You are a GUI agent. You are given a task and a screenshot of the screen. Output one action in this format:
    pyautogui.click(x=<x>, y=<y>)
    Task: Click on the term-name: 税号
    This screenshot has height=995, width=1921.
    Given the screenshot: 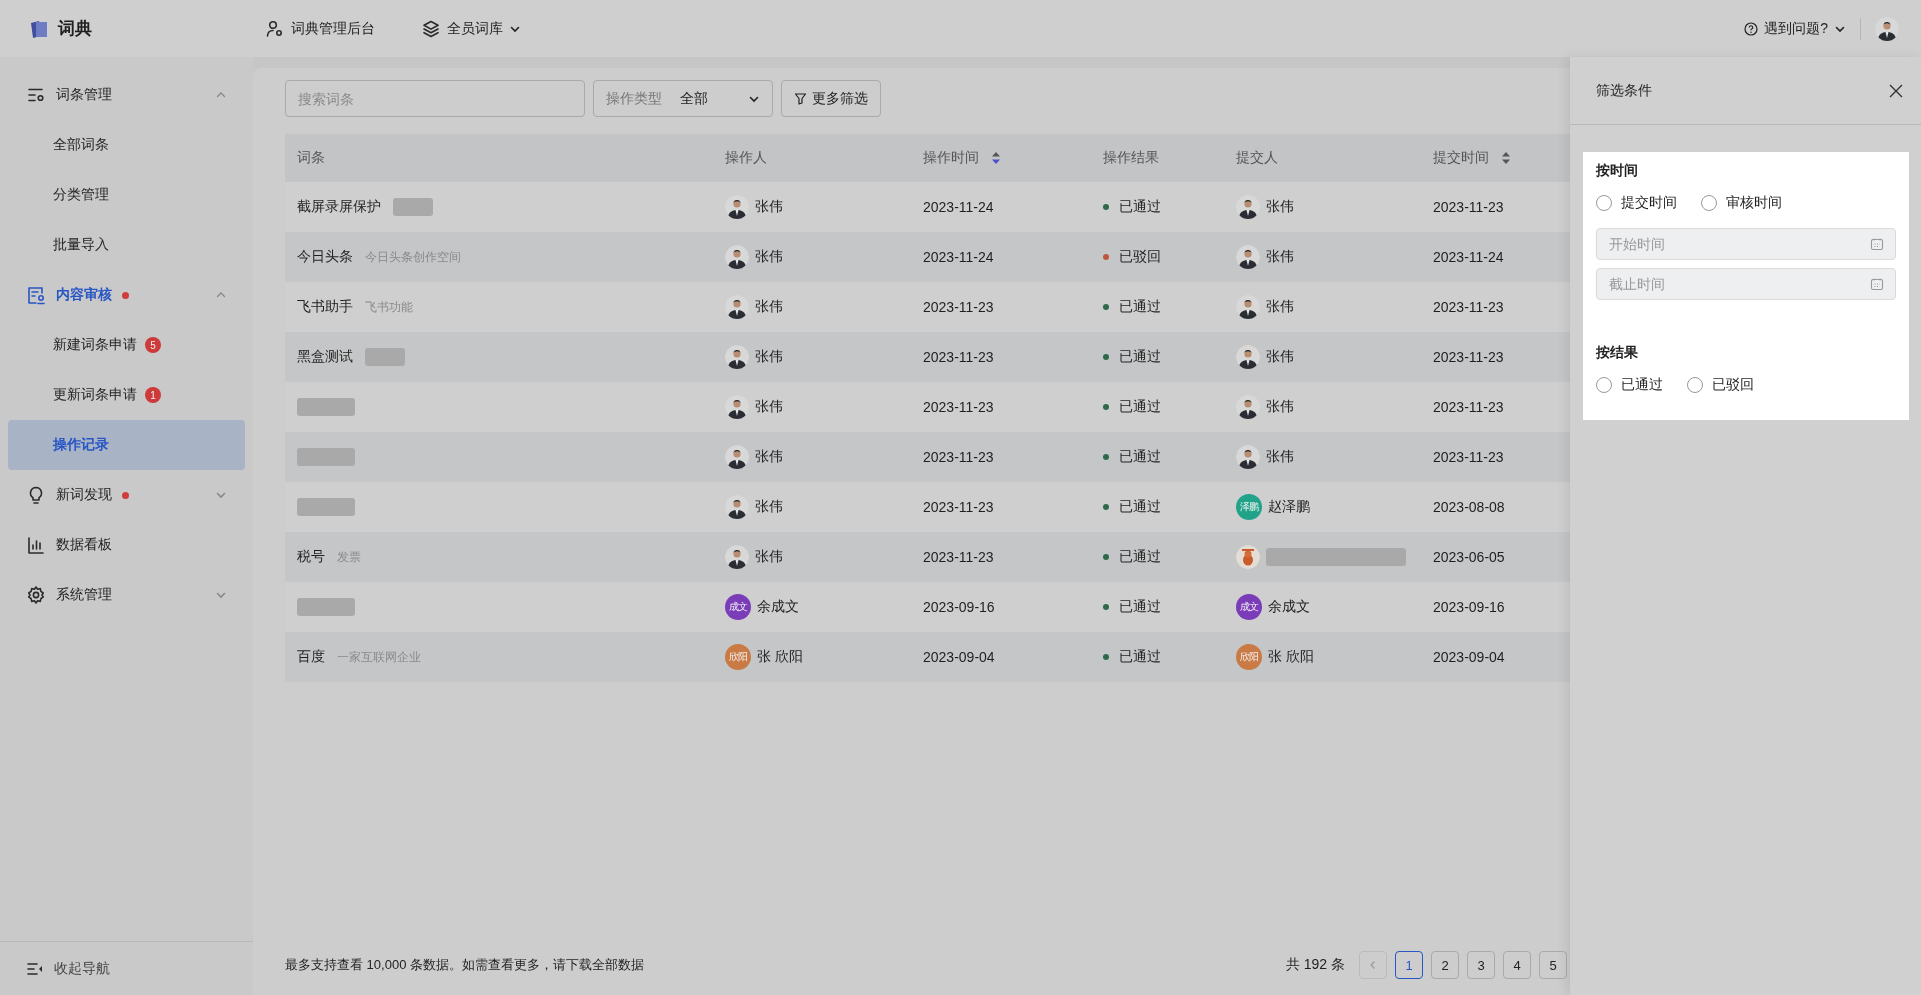 What is the action you would take?
    pyautogui.click(x=311, y=557)
    